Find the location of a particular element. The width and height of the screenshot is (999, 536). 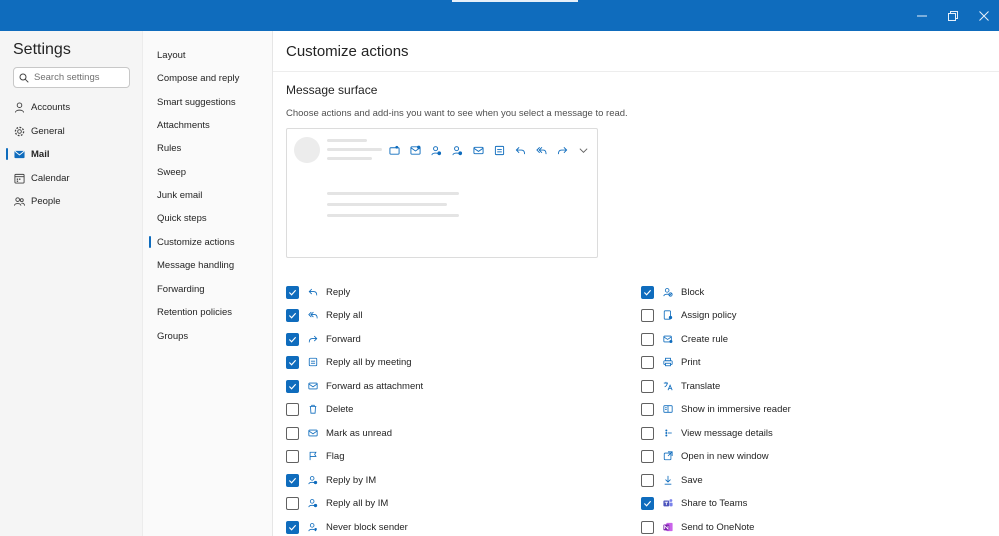

action-never-block-sender: Never block sender is located at coordinates (451, 527).